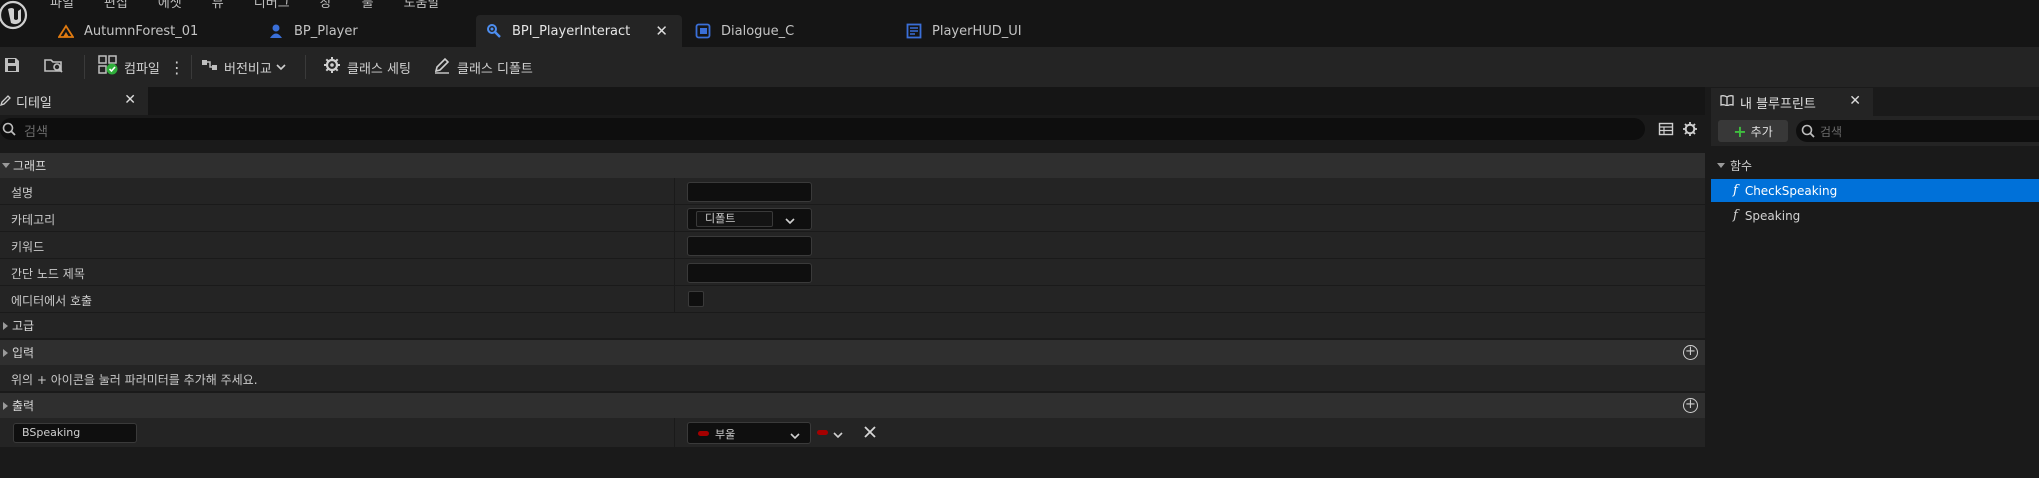 This screenshot has width=2039, height=478. Describe the element at coordinates (852, 272) in the screenshot. I see `property-compact-title: 간단 노드 제목` at that location.